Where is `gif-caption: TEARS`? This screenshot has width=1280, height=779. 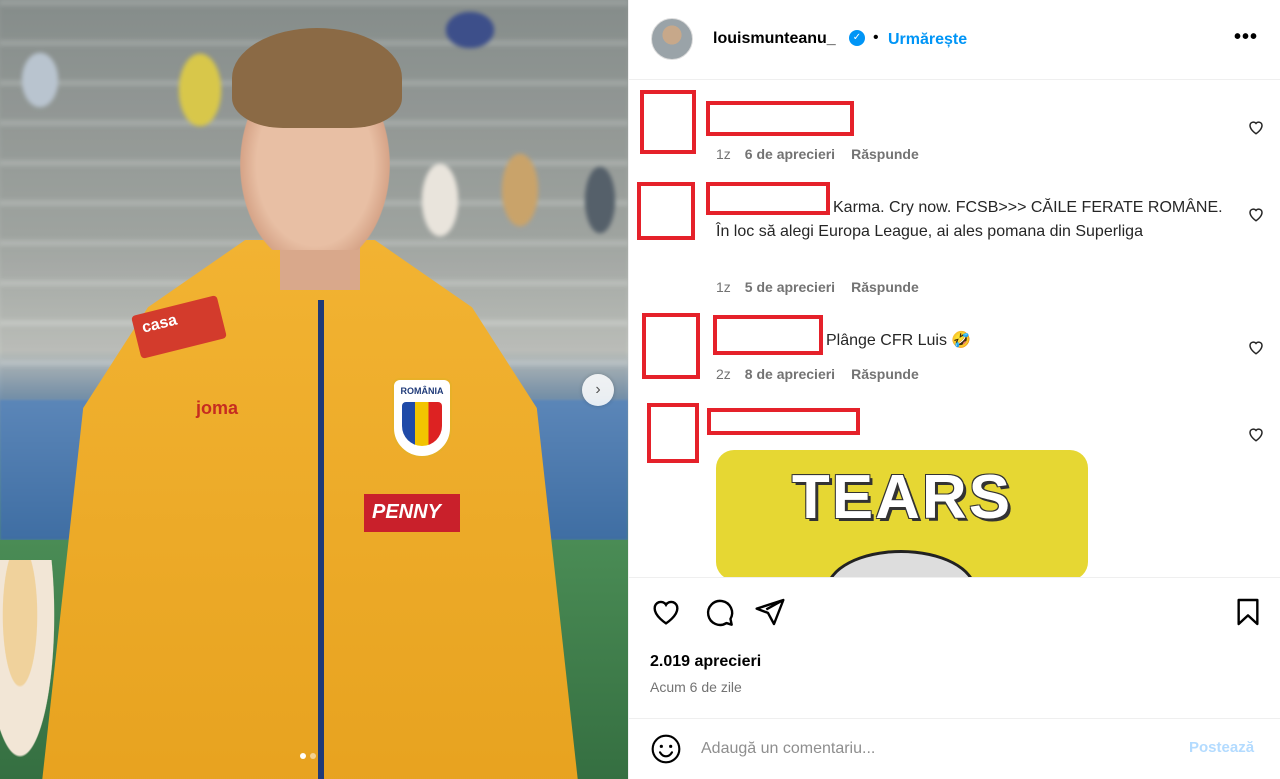
gif-caption: TEARS is located at coordinates (902, 497).